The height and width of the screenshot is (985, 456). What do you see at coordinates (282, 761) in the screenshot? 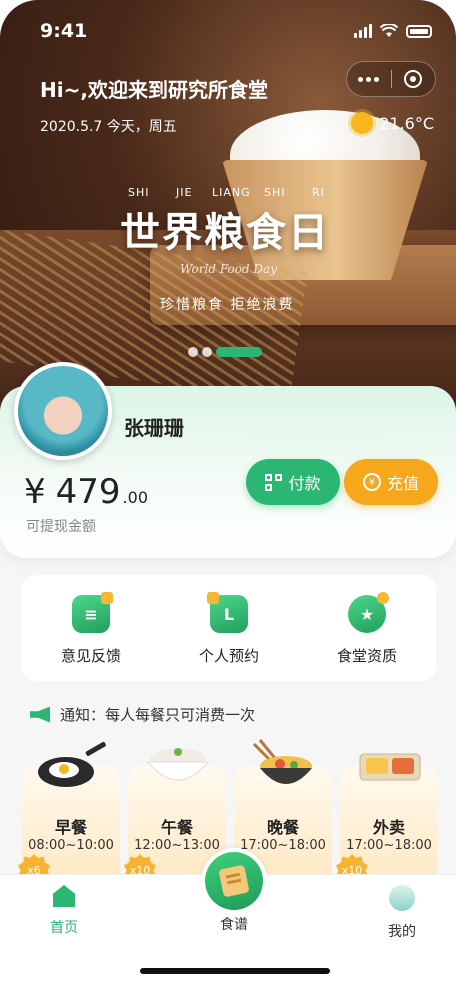
I see `noodle-bowl-icon` at bounding box center [282, 761].